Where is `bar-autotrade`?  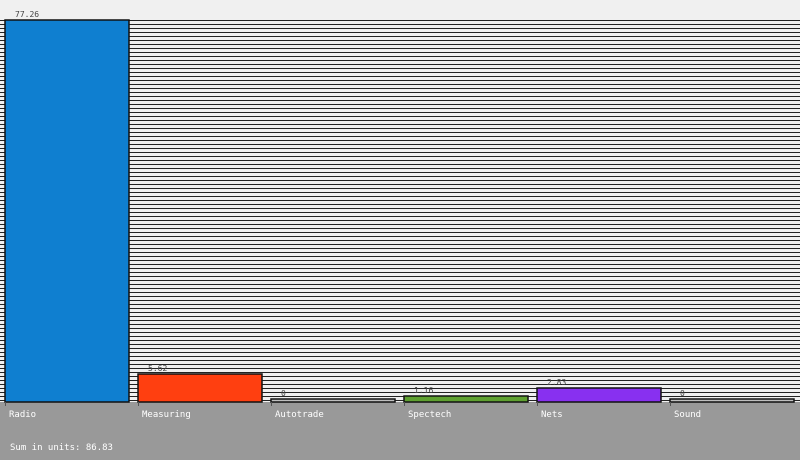
bar-autotrade is located at coordinates (333, 400).